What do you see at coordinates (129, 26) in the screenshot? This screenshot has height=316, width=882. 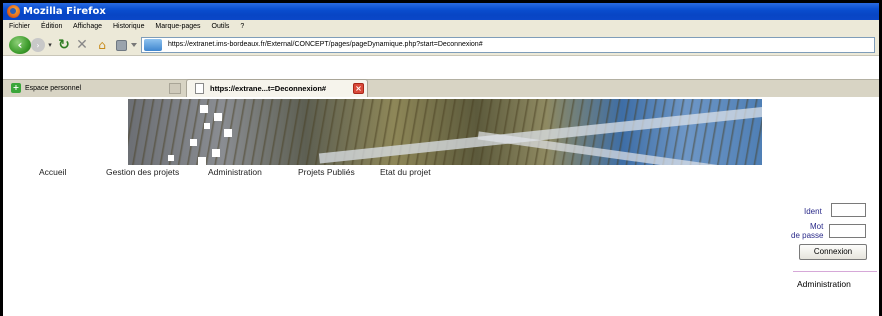 I see `menu-historique: Historique` at bounding box center [129, 26].